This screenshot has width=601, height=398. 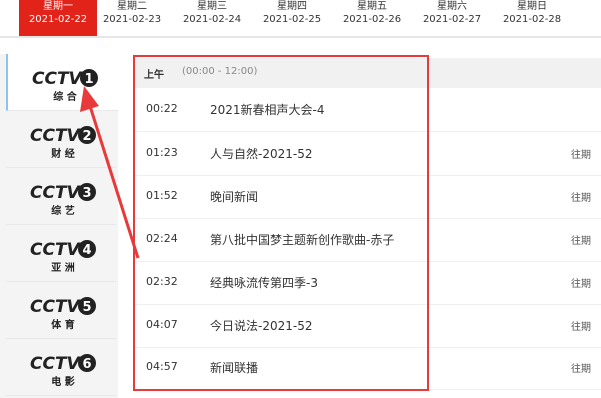 What do you see at coordinates (88, 79) in the screenshot?
I see `logo-number: 1` at bounding box center [88, 79].